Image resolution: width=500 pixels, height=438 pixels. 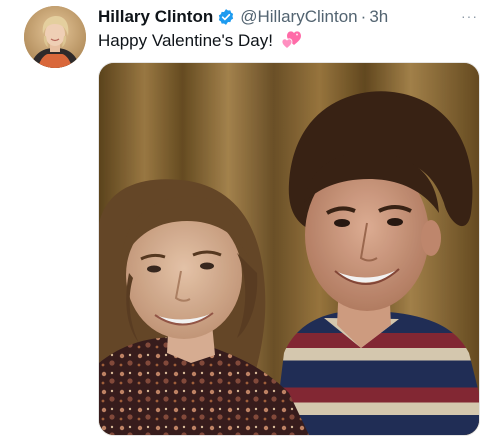 What do you see at coordinates (226, 17) in the screenshot?
I see `verified-badge-icon` at bounding box center [226, 17].